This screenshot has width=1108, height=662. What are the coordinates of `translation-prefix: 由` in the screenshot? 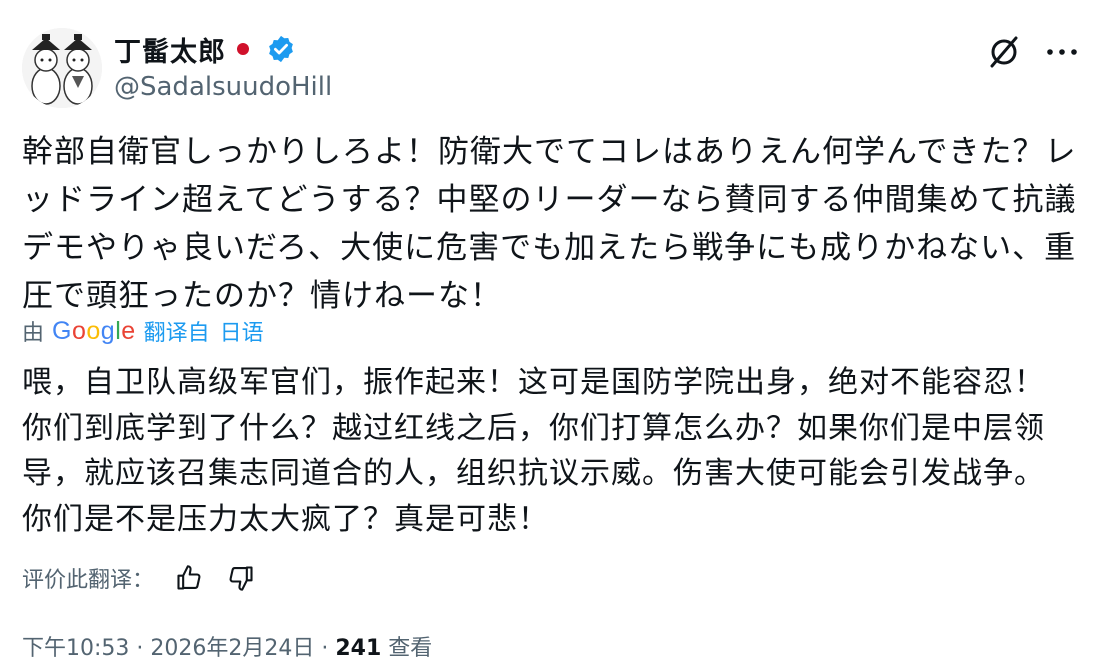 It's located at (33, 333).